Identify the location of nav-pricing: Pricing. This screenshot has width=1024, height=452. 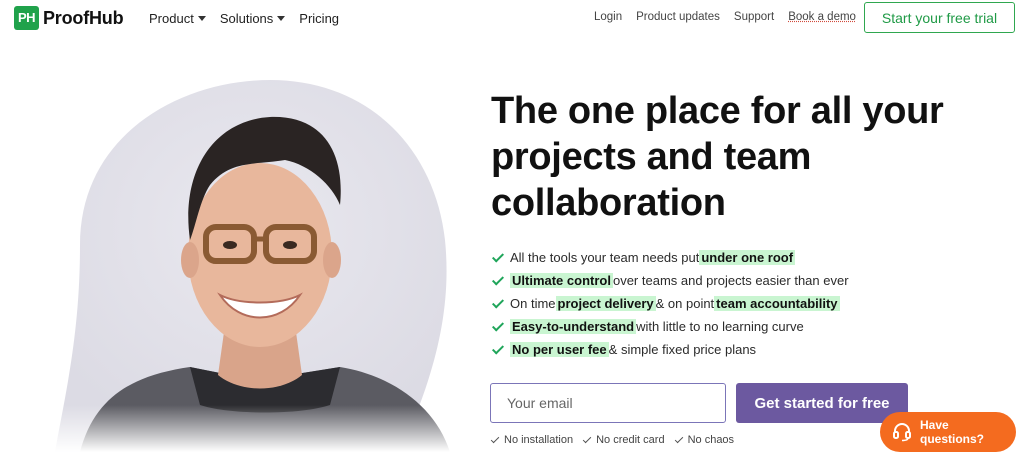
(319, 18).